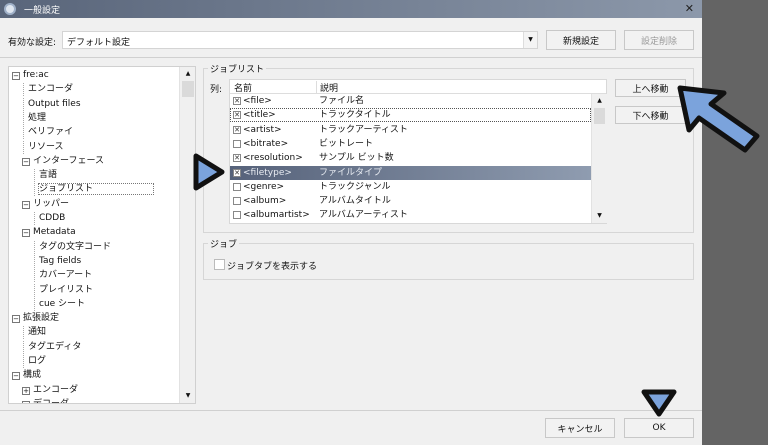  I want to click on arrow-up-left-icon, so click(718, 119).